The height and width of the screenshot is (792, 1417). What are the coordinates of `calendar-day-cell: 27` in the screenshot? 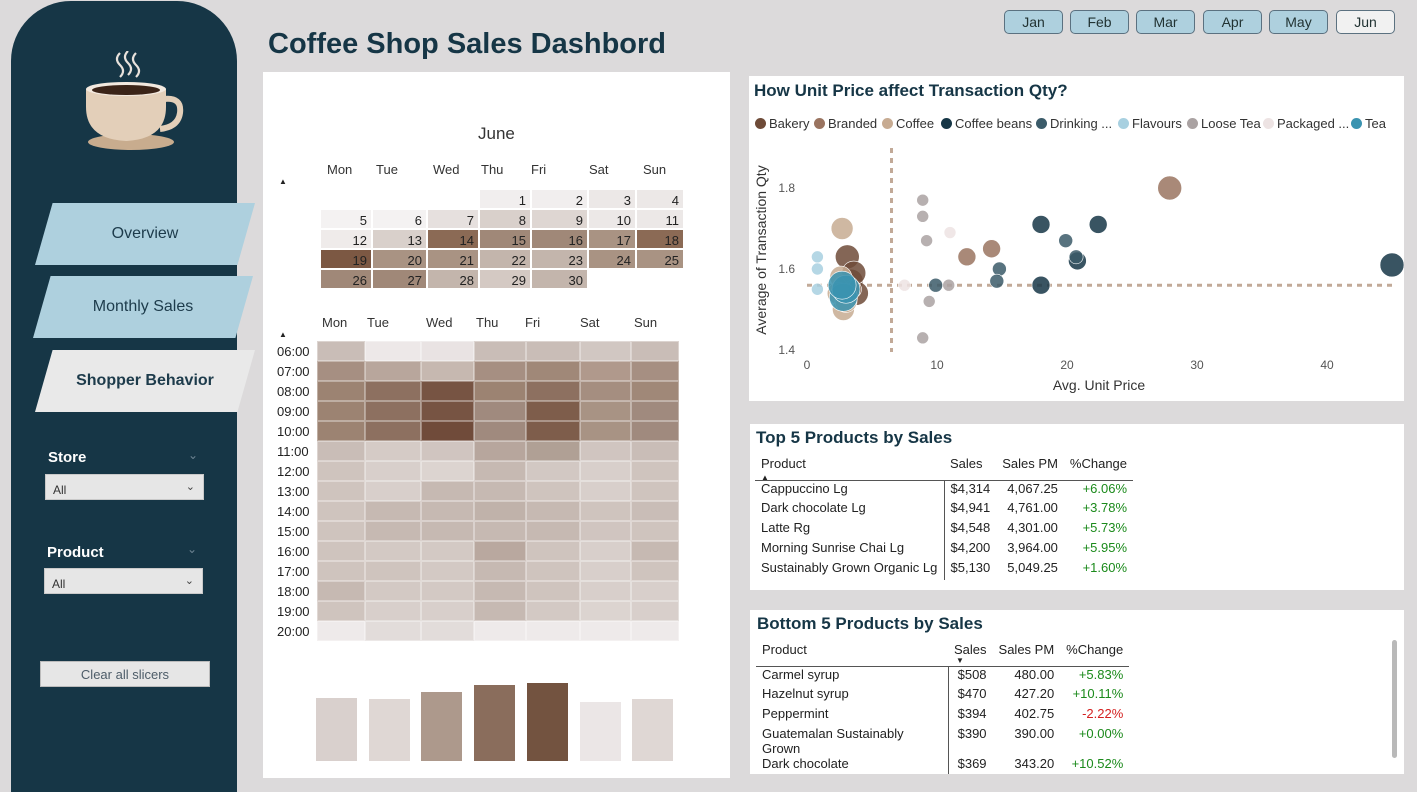 It's located at (399, 279).